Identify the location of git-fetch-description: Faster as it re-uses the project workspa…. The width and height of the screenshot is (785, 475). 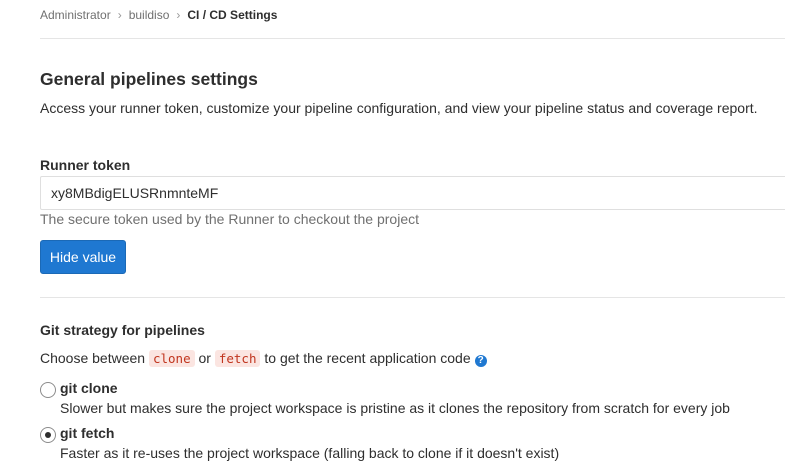
(310, 453).